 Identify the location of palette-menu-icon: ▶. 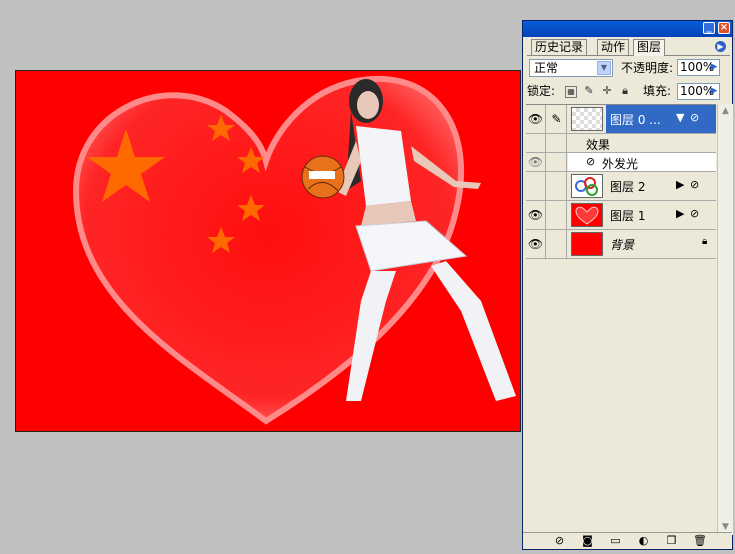
(720, 46).